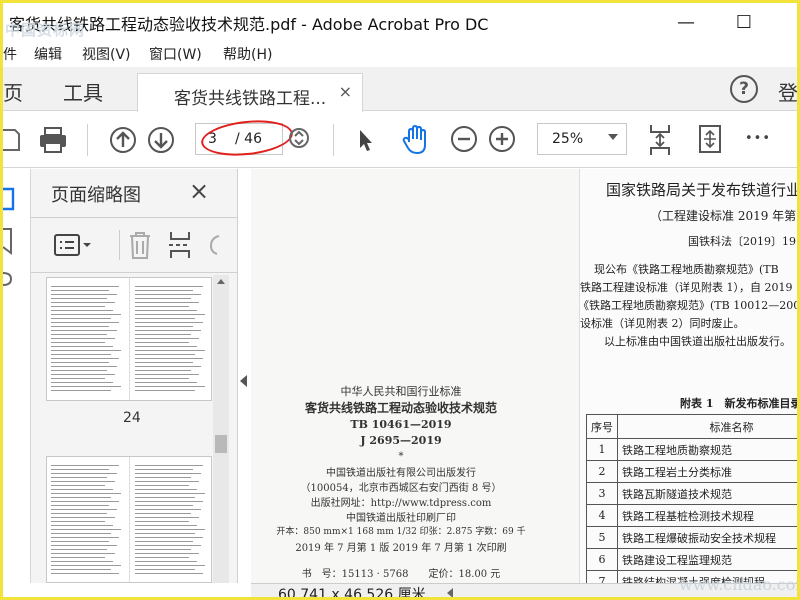 The height and width of the screenshot is (600, 800). I want to click on table-row: 5 铁路工程爆破振动安全技术规程, so click(691, 537).